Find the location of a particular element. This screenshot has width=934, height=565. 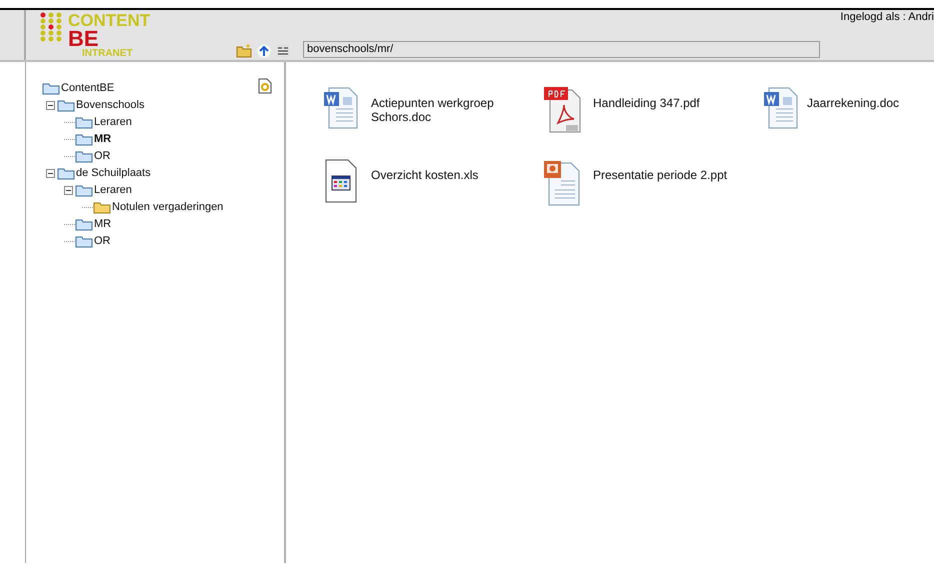

file-name: Actiepunten werkgroep Schors.doc is located at coordinates (451, 110).